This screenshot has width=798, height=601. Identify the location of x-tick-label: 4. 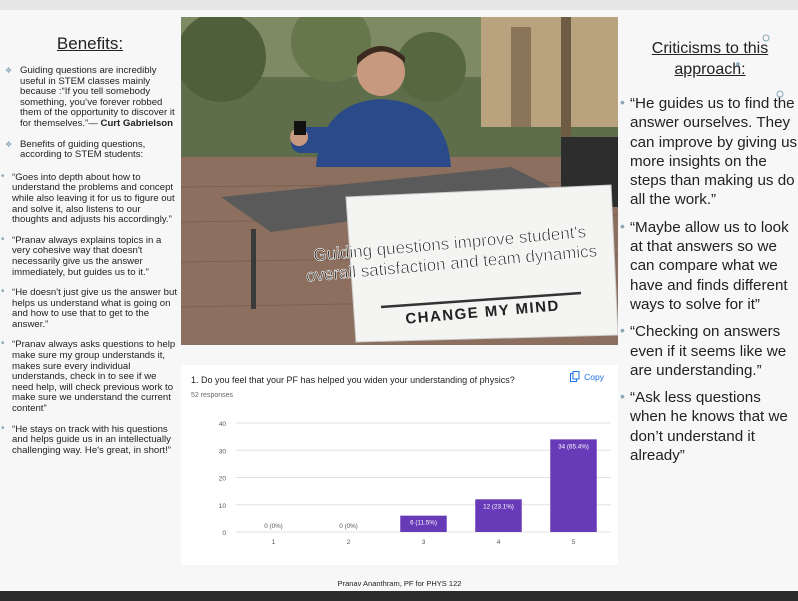
(499, 542).